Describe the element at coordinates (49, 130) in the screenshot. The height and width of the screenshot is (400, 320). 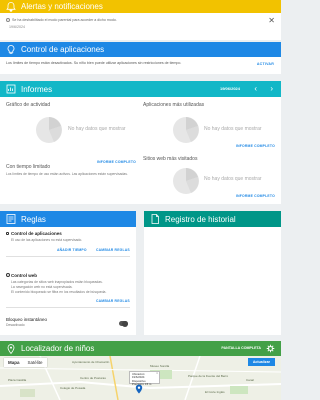
I see `activity-pie-placeholder` at that location.